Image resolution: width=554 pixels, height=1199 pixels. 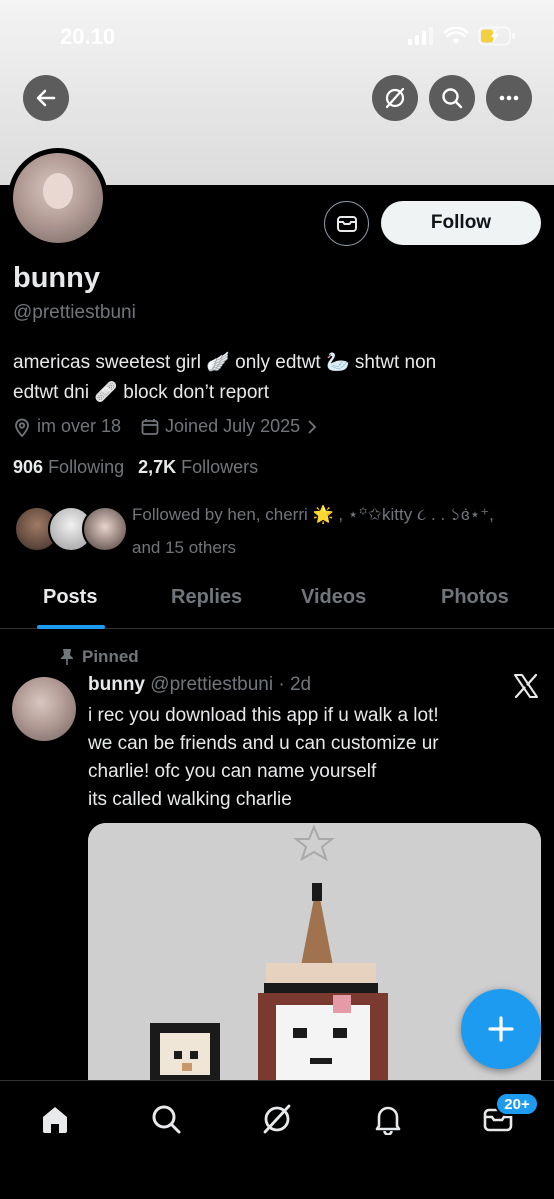 I want to click on back-button, so click(x=46, y=98).